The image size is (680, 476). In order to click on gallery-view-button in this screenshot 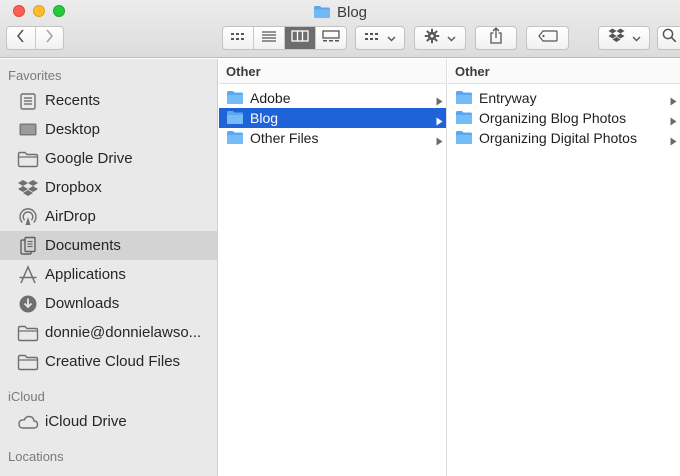, I will do `click(330, 38)`.